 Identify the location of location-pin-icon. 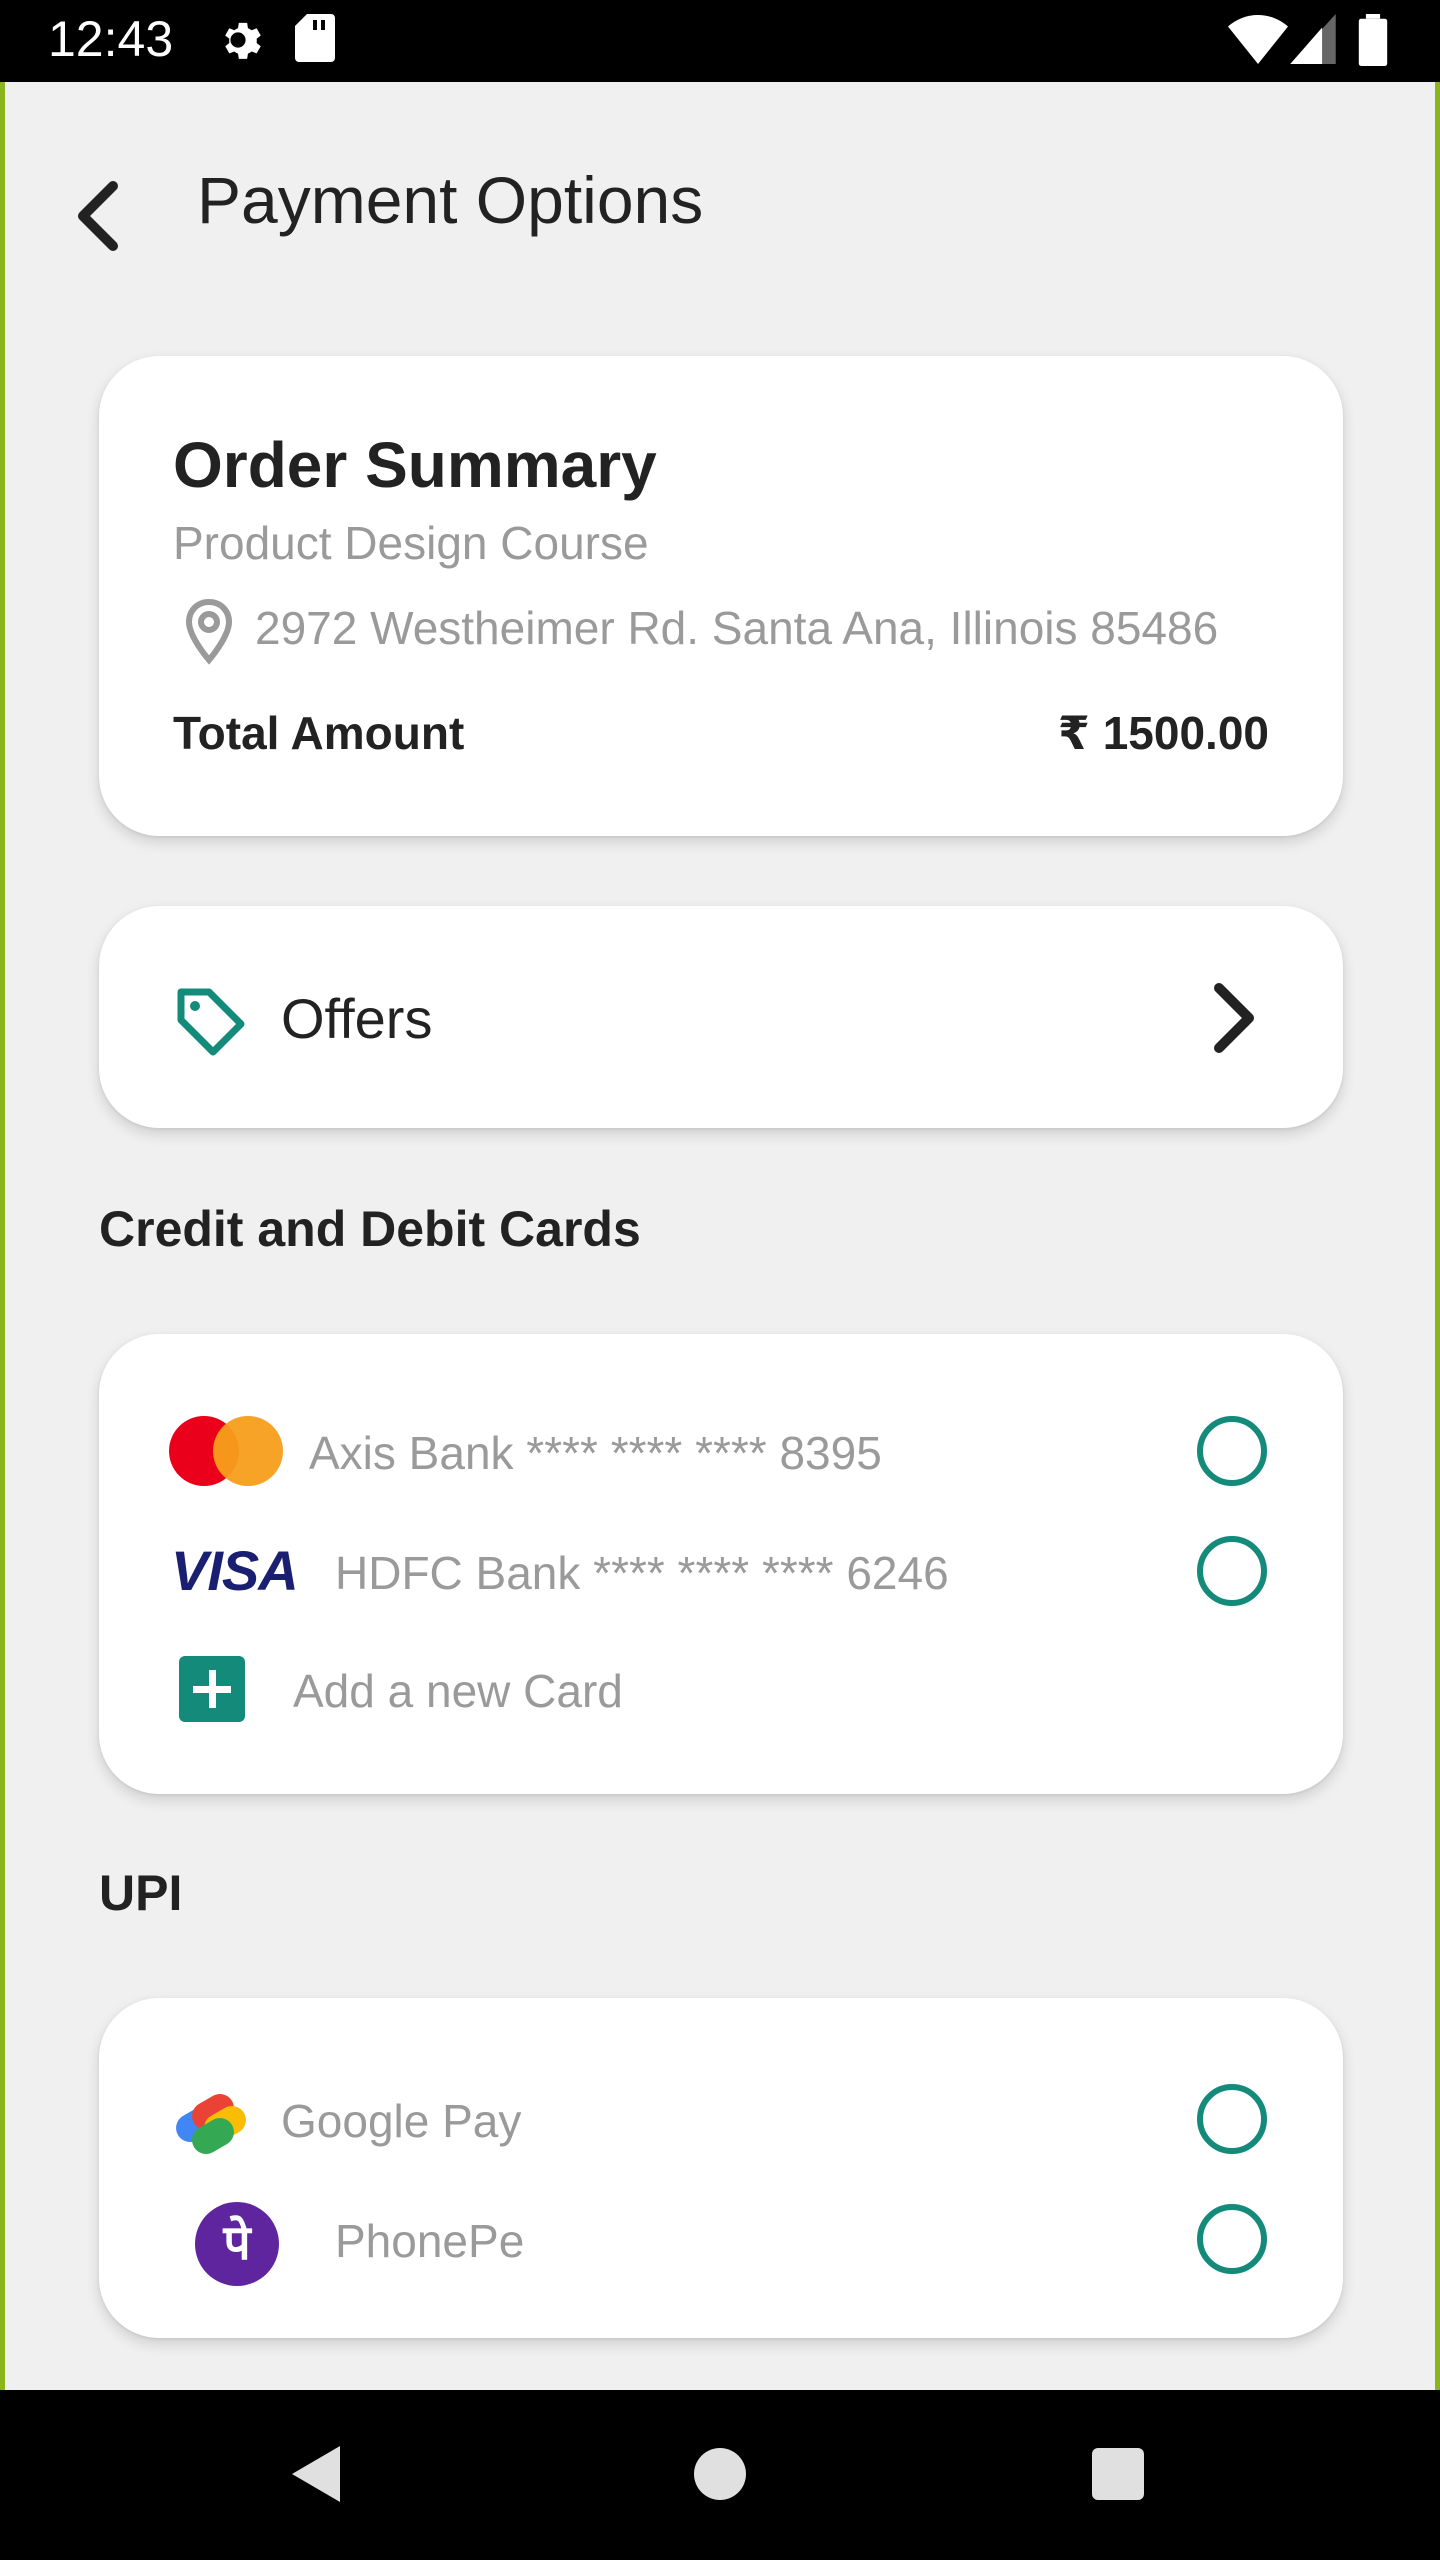
(209, 634).